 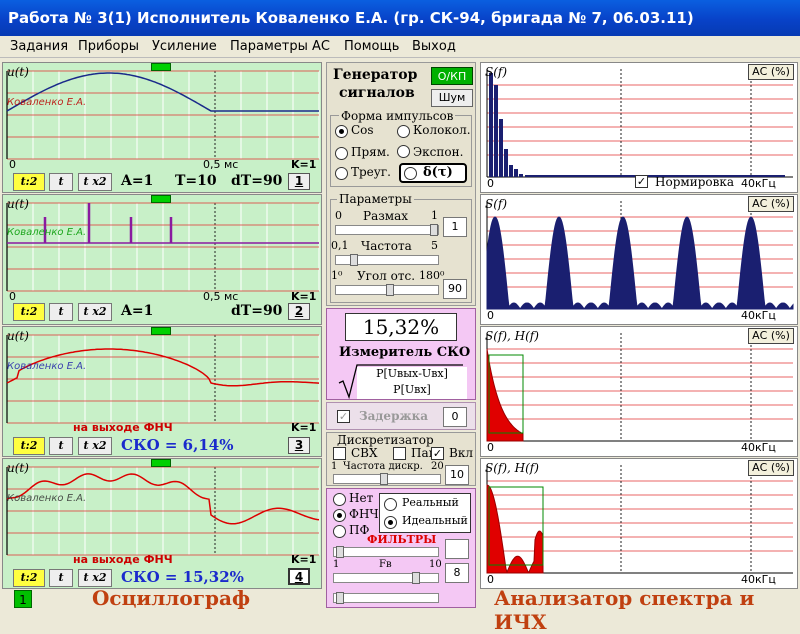 I want to click on range-slider-thumb, so click(x=434, y=230).